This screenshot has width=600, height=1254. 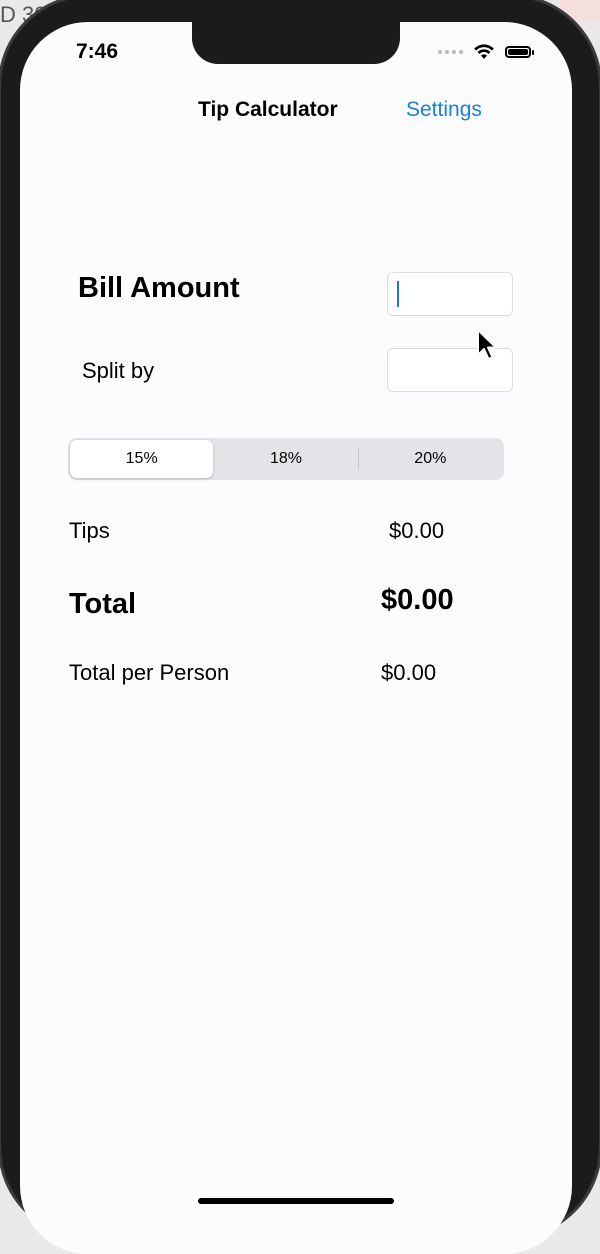 I want to click on tip-option-20: 20%, so click(x=430, y=459).